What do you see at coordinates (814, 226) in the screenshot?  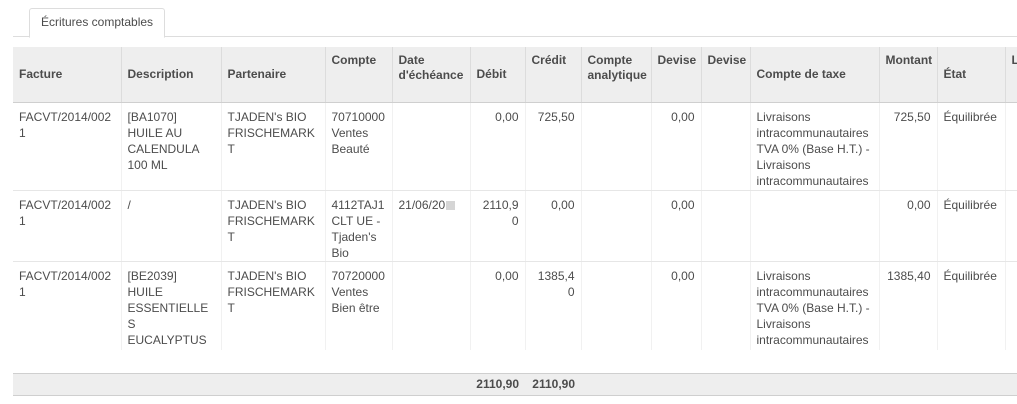 I see `cell-compte-de-taxe` at bounding box center [814, 226].